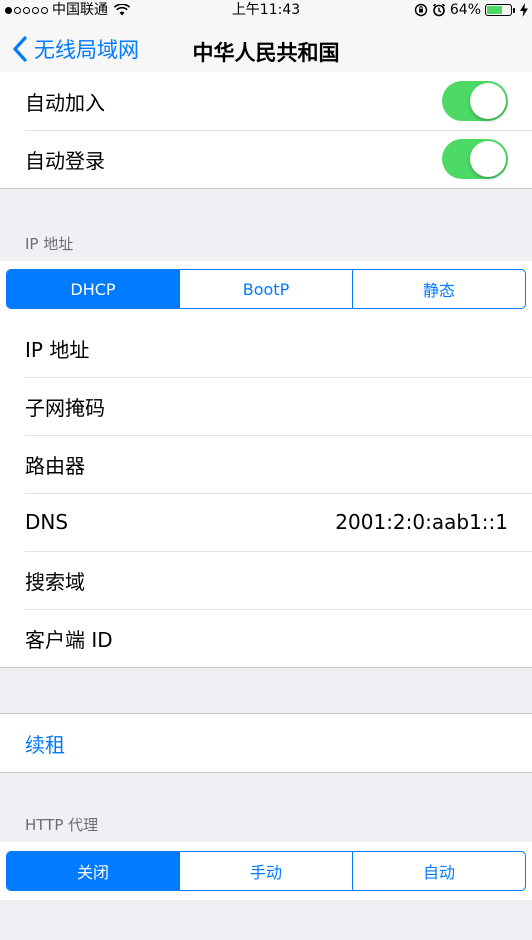 The height and width of the screenshot is (940, 532). I want to click on subnet-mask-label: 子网掩码, so click(65, 407).